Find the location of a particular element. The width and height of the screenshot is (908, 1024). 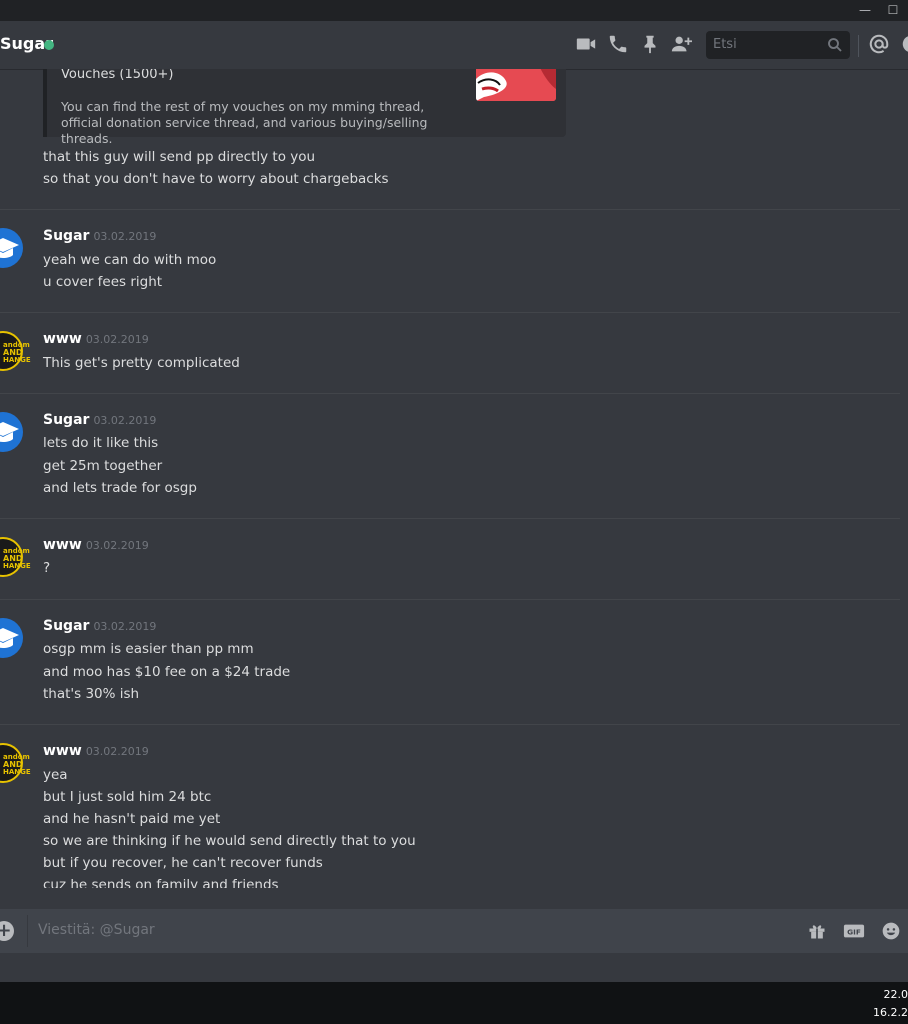

embed-thumbnail-art is located at coordinates (516, 85).